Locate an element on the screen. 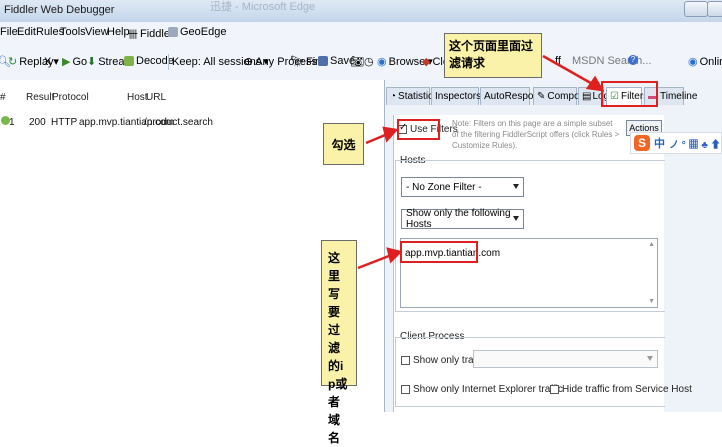  fiddler-menu-icon: 卌 is located at coordinates (133, 35).